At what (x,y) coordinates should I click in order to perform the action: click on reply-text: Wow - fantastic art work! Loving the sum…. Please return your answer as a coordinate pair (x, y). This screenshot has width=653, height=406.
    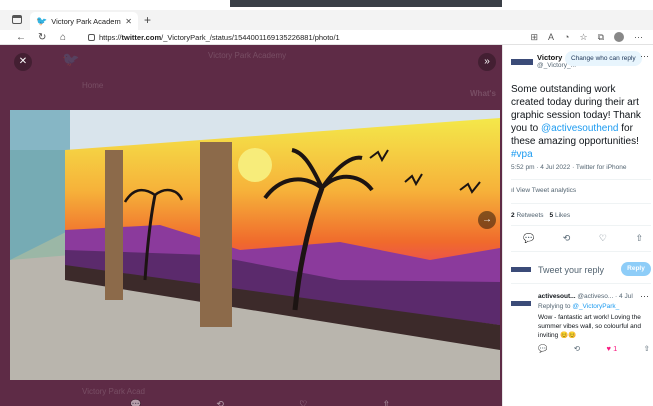
    Looking at the image, I should click on (589, 326).